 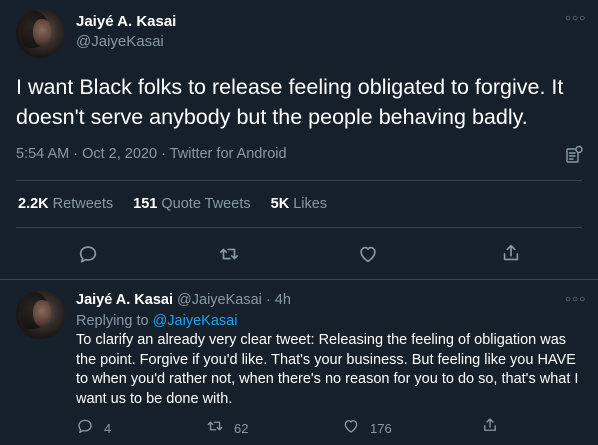 I want to click on replying-to-handle: @JaiyeKasai, so click(x=195, y=321).